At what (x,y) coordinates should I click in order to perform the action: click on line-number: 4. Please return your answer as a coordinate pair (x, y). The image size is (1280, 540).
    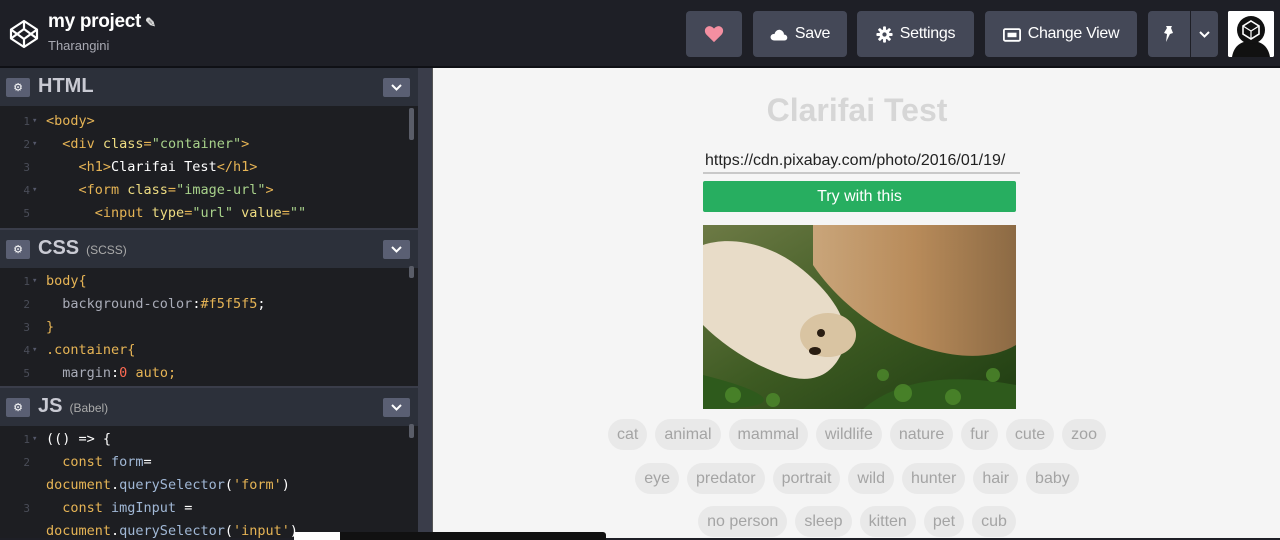
    Looking at the image, I should click on (26, 350).